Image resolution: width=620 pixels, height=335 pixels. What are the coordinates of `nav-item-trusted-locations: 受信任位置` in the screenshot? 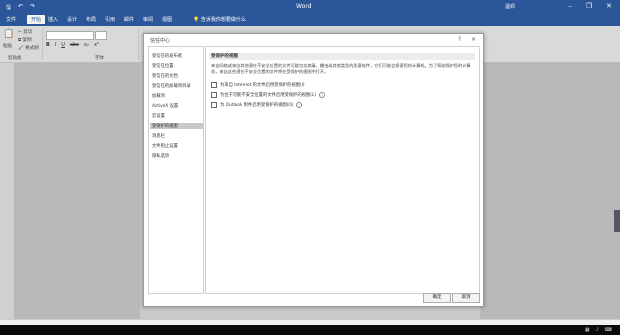 It's located at (176, 66).